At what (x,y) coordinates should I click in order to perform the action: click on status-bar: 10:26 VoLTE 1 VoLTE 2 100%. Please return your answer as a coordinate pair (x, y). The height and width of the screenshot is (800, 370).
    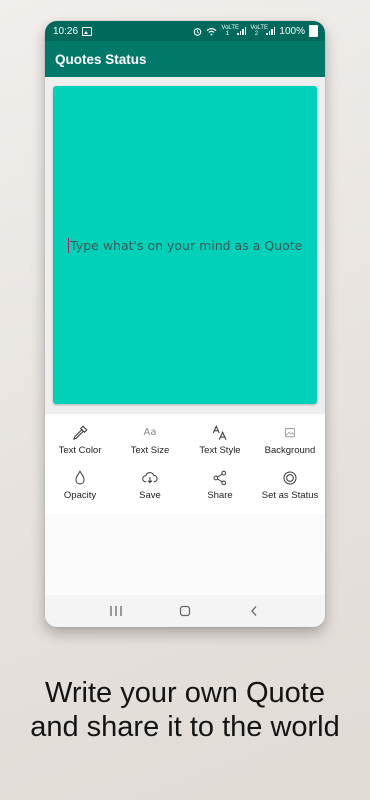
    Looking at the image, I should click on (185, 31).